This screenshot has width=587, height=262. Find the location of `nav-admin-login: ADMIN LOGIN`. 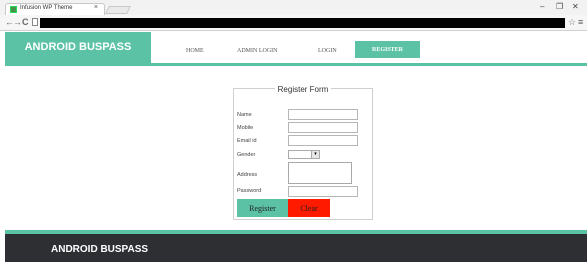

nav-admin-login: ADMIN LOGIN is located at coordinates (257, 51).